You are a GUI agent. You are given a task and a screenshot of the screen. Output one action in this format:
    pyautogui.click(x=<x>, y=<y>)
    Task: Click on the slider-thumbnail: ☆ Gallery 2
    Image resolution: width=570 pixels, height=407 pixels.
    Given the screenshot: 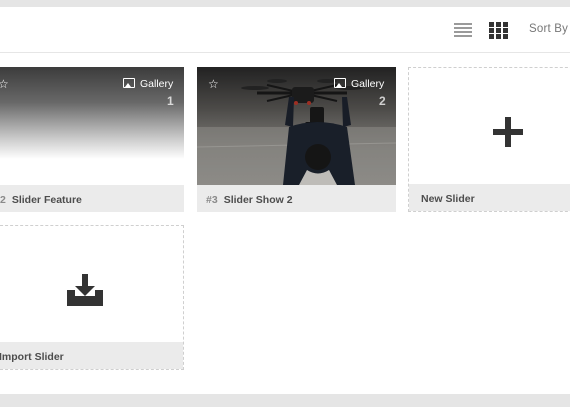 What is the action you would take?
    pyautogui.click(x=296, y=126)
    